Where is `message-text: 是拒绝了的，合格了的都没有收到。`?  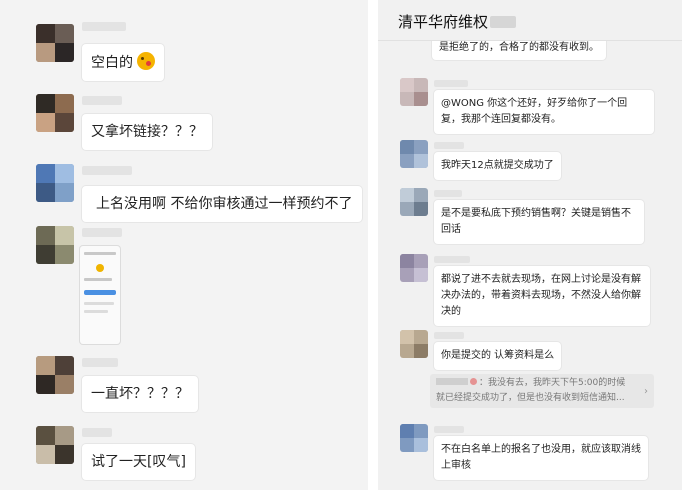
message-text: 是拒绝了的，合格了的都没有收到。 is located at coordinates (519, 47).